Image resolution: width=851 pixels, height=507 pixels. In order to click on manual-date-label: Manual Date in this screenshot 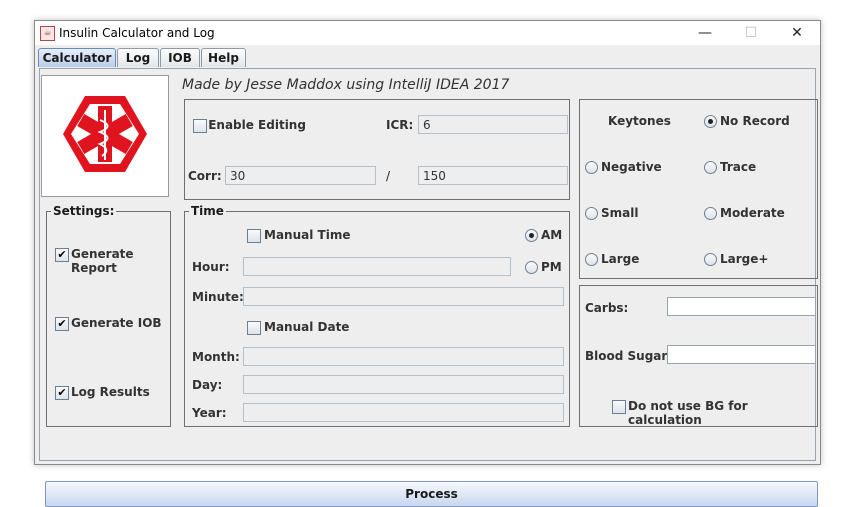, I will do `click(307, 327)`.